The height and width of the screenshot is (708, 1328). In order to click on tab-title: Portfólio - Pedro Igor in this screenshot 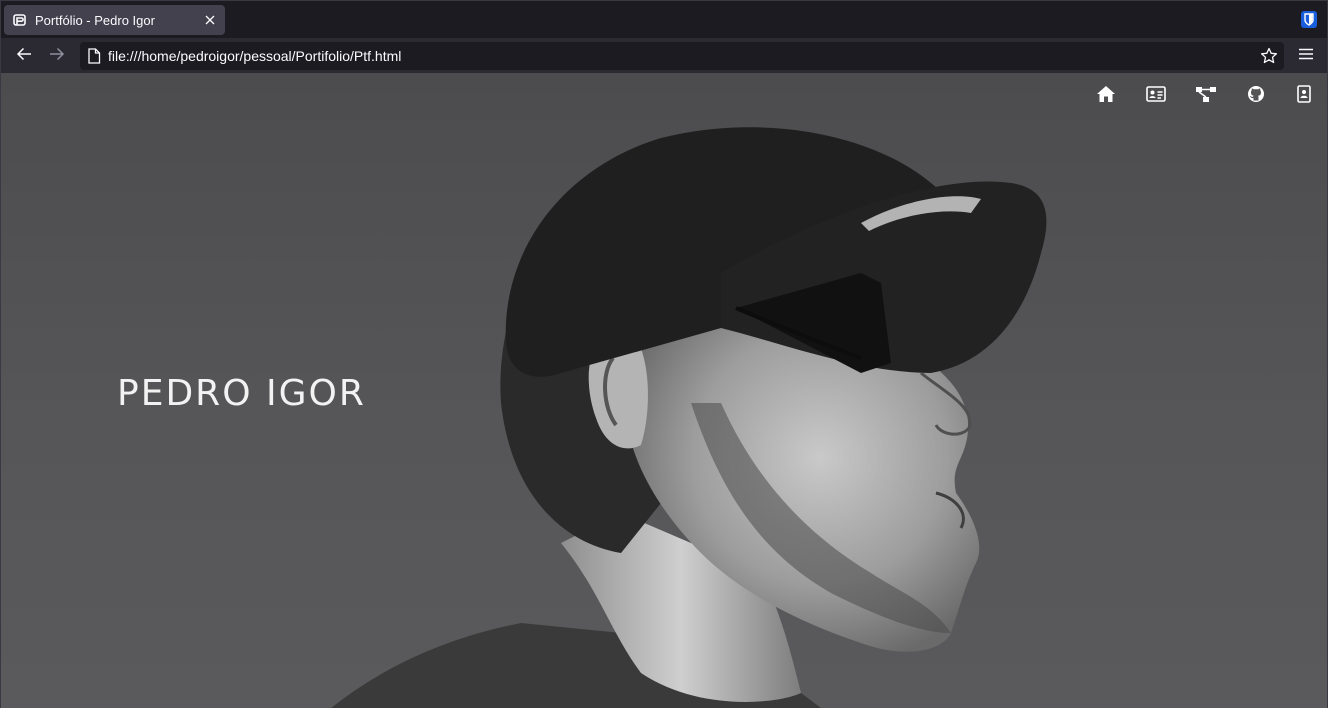, I will do `click(95, 20)`.